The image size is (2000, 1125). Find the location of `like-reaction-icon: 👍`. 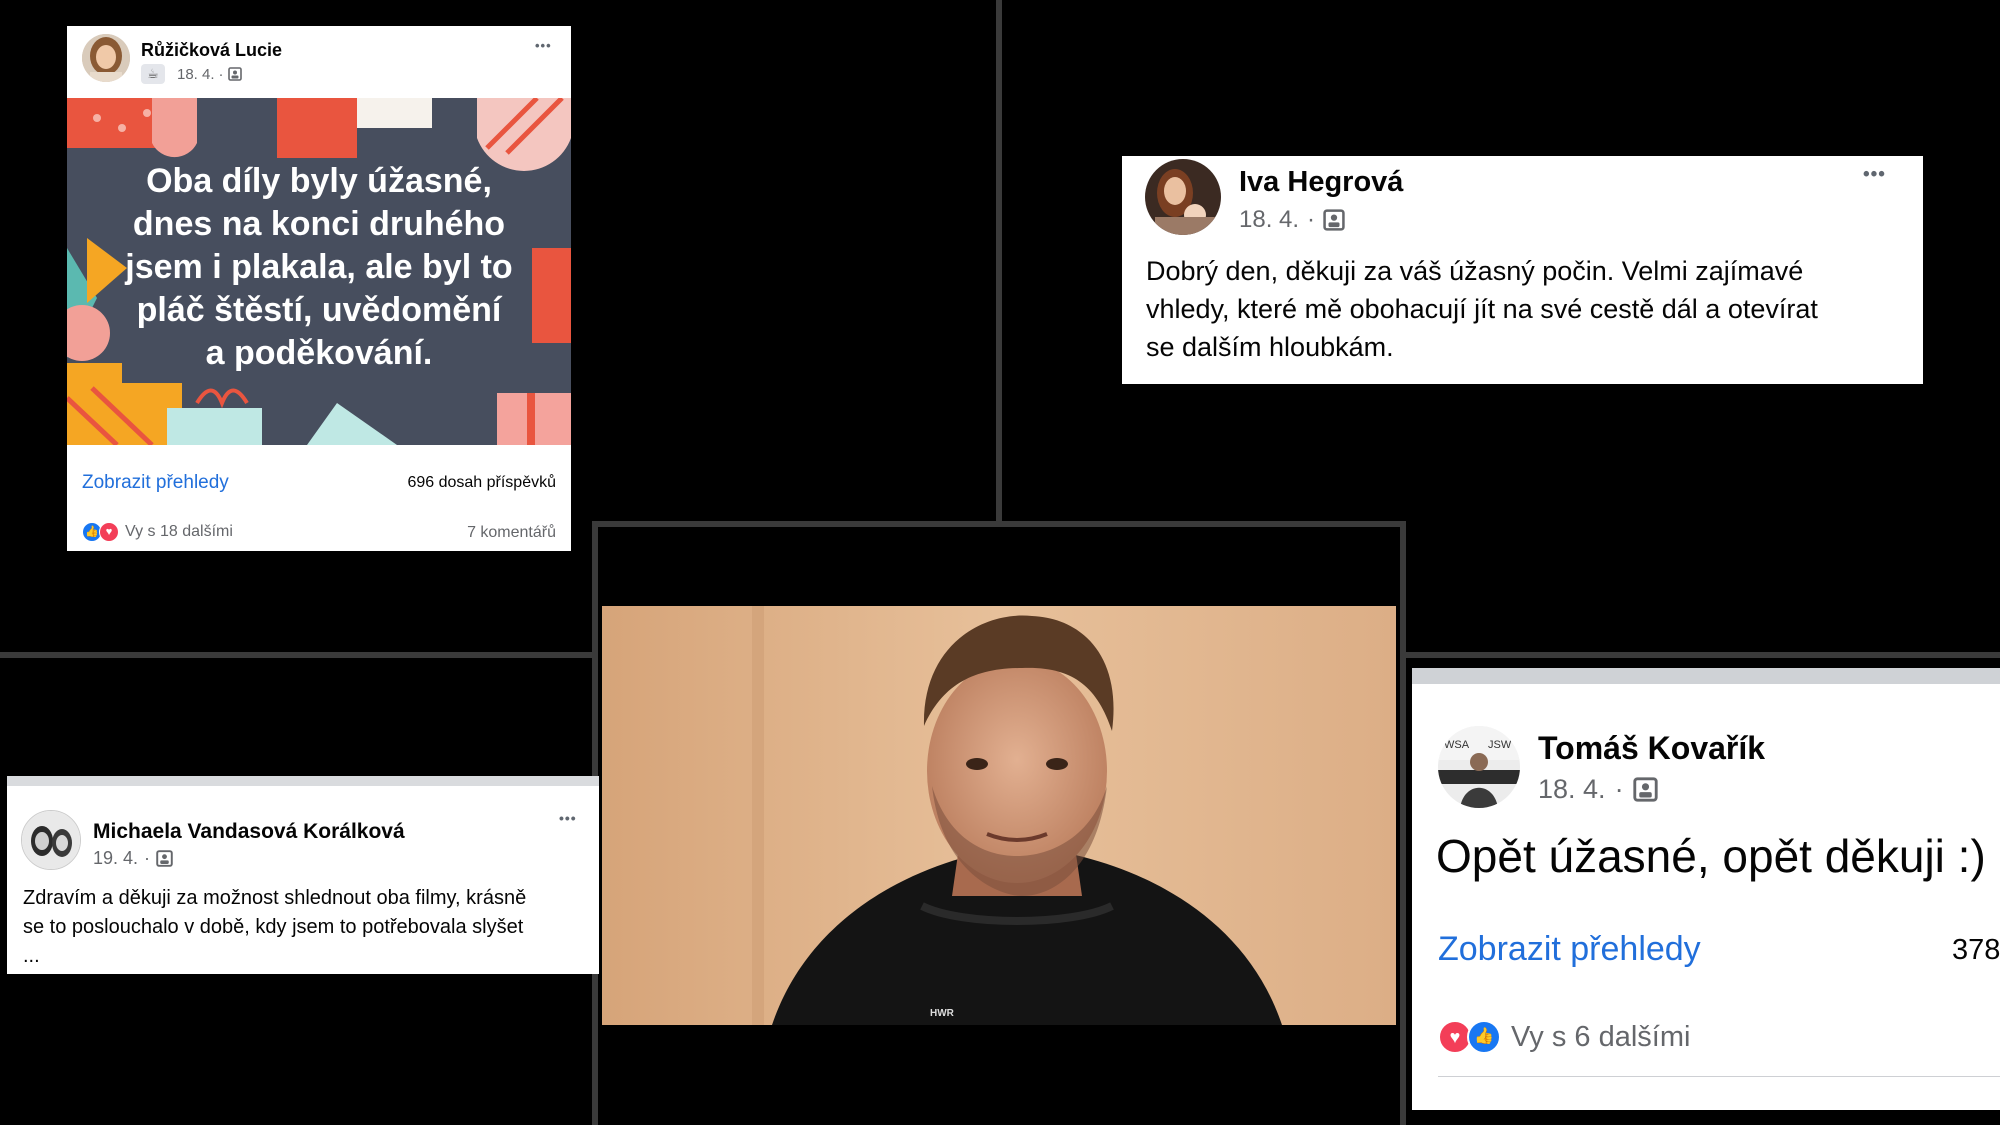

like-reaction-icon: 👍 is located at coordinates (1484, 1037).